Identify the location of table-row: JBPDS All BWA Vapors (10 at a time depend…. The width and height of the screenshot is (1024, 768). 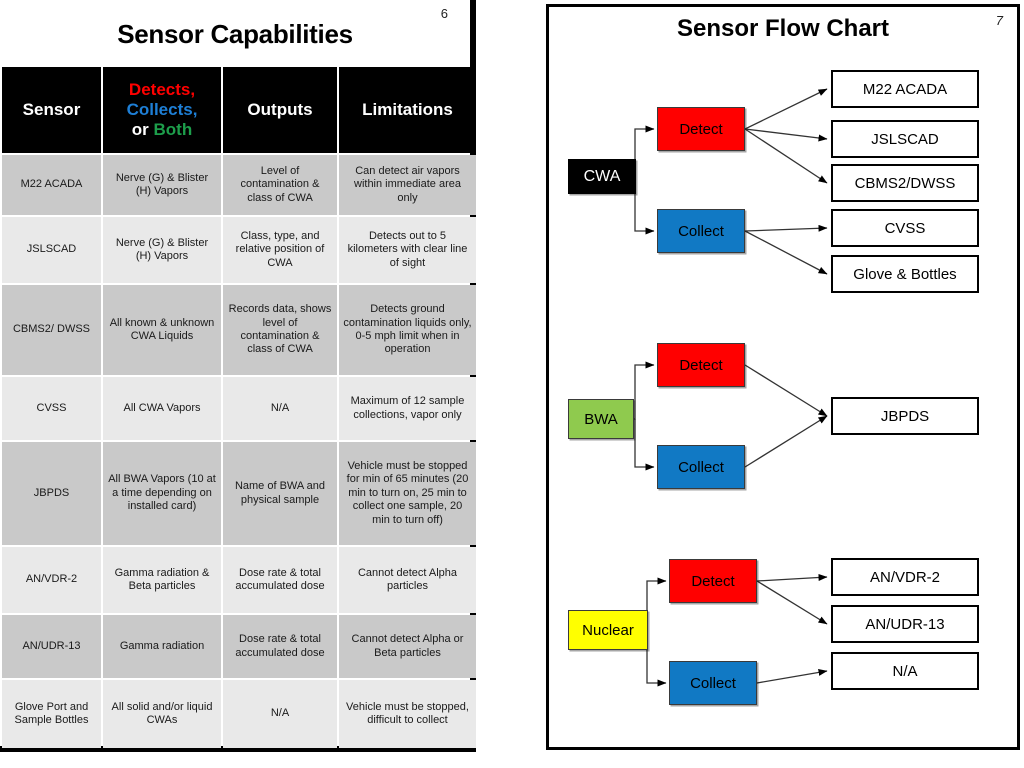
(239, 493).